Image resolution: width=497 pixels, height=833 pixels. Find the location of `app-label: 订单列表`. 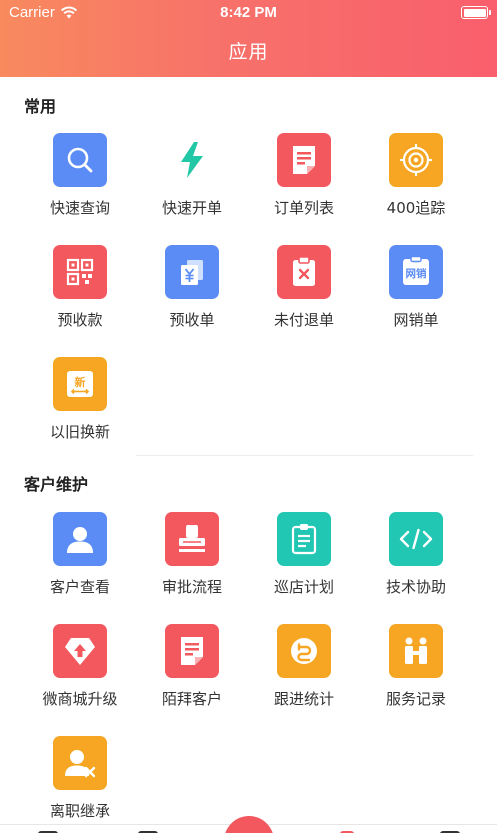

app-label: 订单列表 is located at coordinates (303, 208).